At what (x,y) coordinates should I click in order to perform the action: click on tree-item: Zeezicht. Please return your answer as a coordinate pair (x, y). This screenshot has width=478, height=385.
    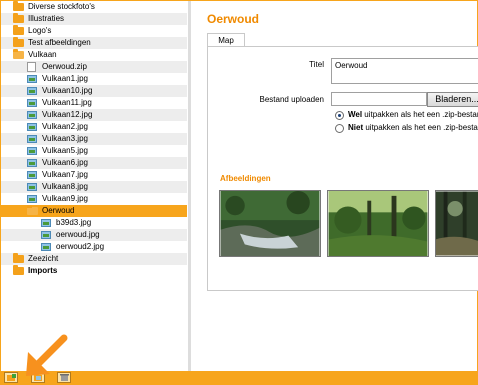
    Looking at the image, I should click on (94, 259).